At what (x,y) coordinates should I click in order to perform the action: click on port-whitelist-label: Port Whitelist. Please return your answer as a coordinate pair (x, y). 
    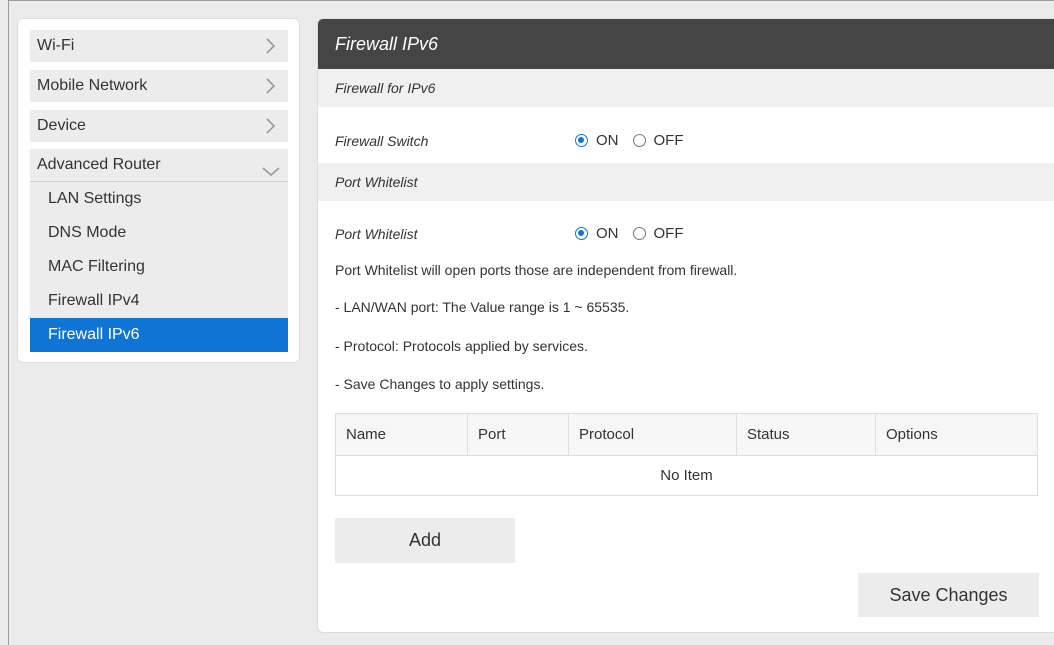
    Looking at the image, I should click on (376, 234).